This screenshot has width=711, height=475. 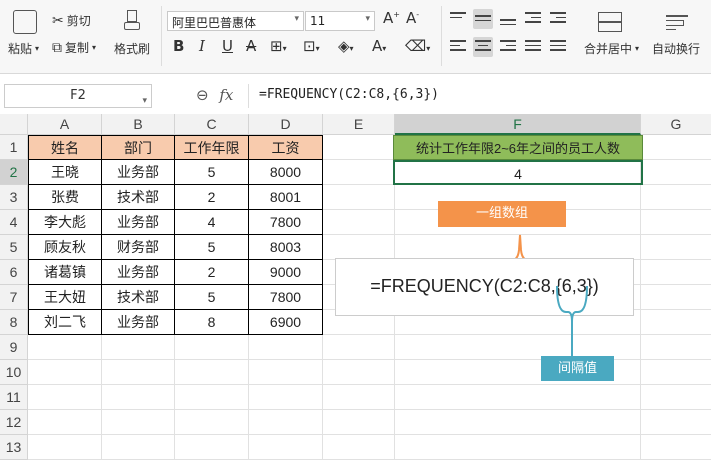 What do you see at coordinates (14, 297) in the screenshot?
I see `row-header: 7` at bounding box center [14, 297].